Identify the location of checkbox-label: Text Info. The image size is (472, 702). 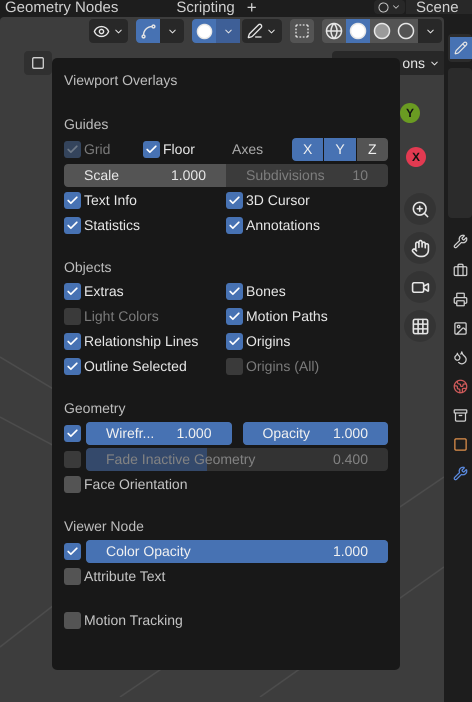
(110, 200).